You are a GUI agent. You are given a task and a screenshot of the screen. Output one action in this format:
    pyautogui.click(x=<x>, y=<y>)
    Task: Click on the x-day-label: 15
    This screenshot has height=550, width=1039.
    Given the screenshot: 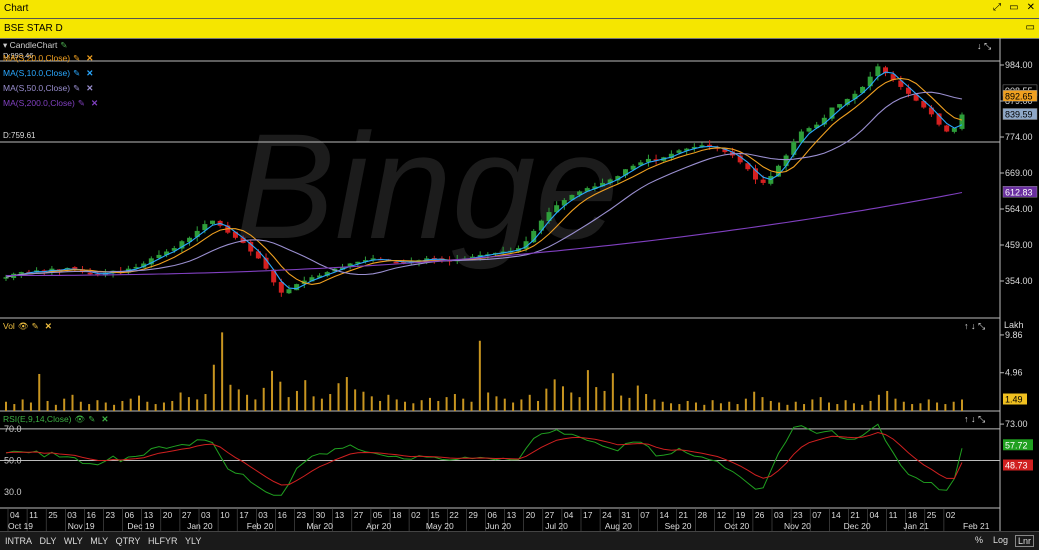 What is the action you would take?
    pyautogui.click(x=435, y=515)
    